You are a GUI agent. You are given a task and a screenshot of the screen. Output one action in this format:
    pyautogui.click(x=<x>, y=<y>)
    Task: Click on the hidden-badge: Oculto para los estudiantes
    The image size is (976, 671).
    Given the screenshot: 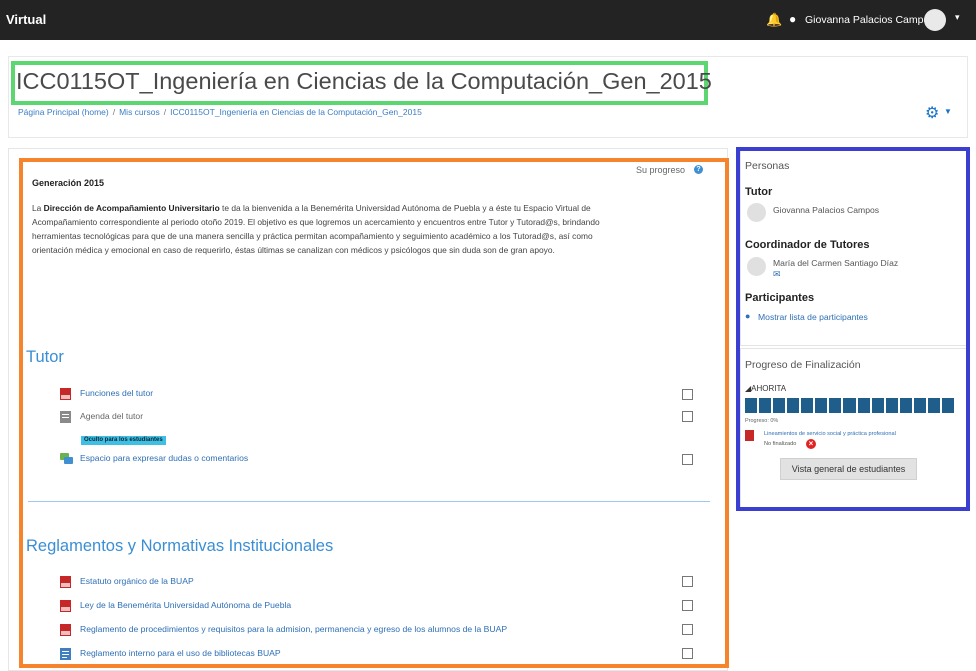 What is the action you would take?
    pyautogui.click(x=123, y=440)
    